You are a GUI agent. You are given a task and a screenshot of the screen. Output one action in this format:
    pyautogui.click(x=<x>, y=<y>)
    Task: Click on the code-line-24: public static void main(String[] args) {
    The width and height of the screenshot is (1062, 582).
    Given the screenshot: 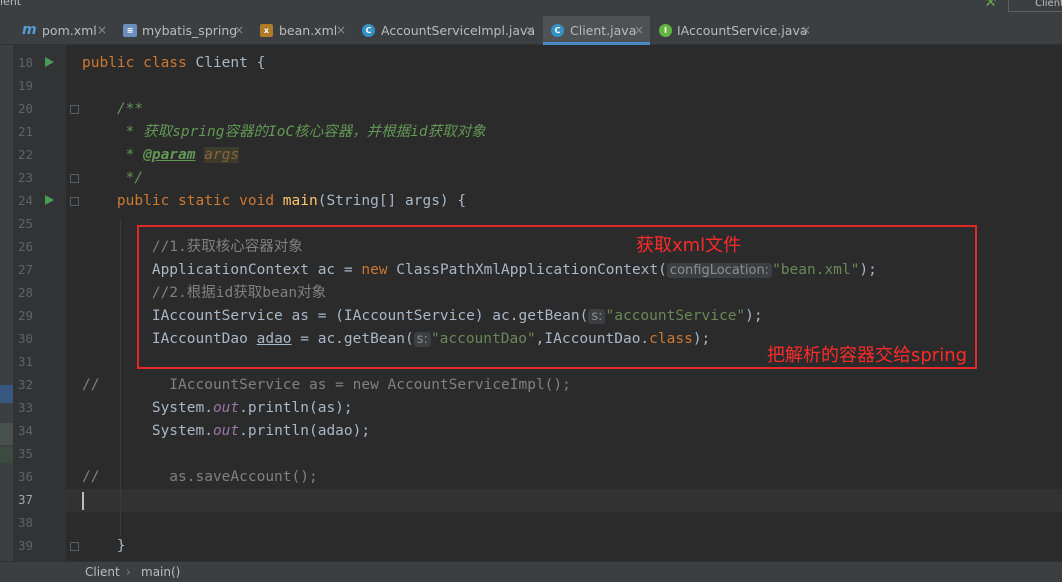 What is the action you would take?
    pyautogui.click(x=274, y=201)
    